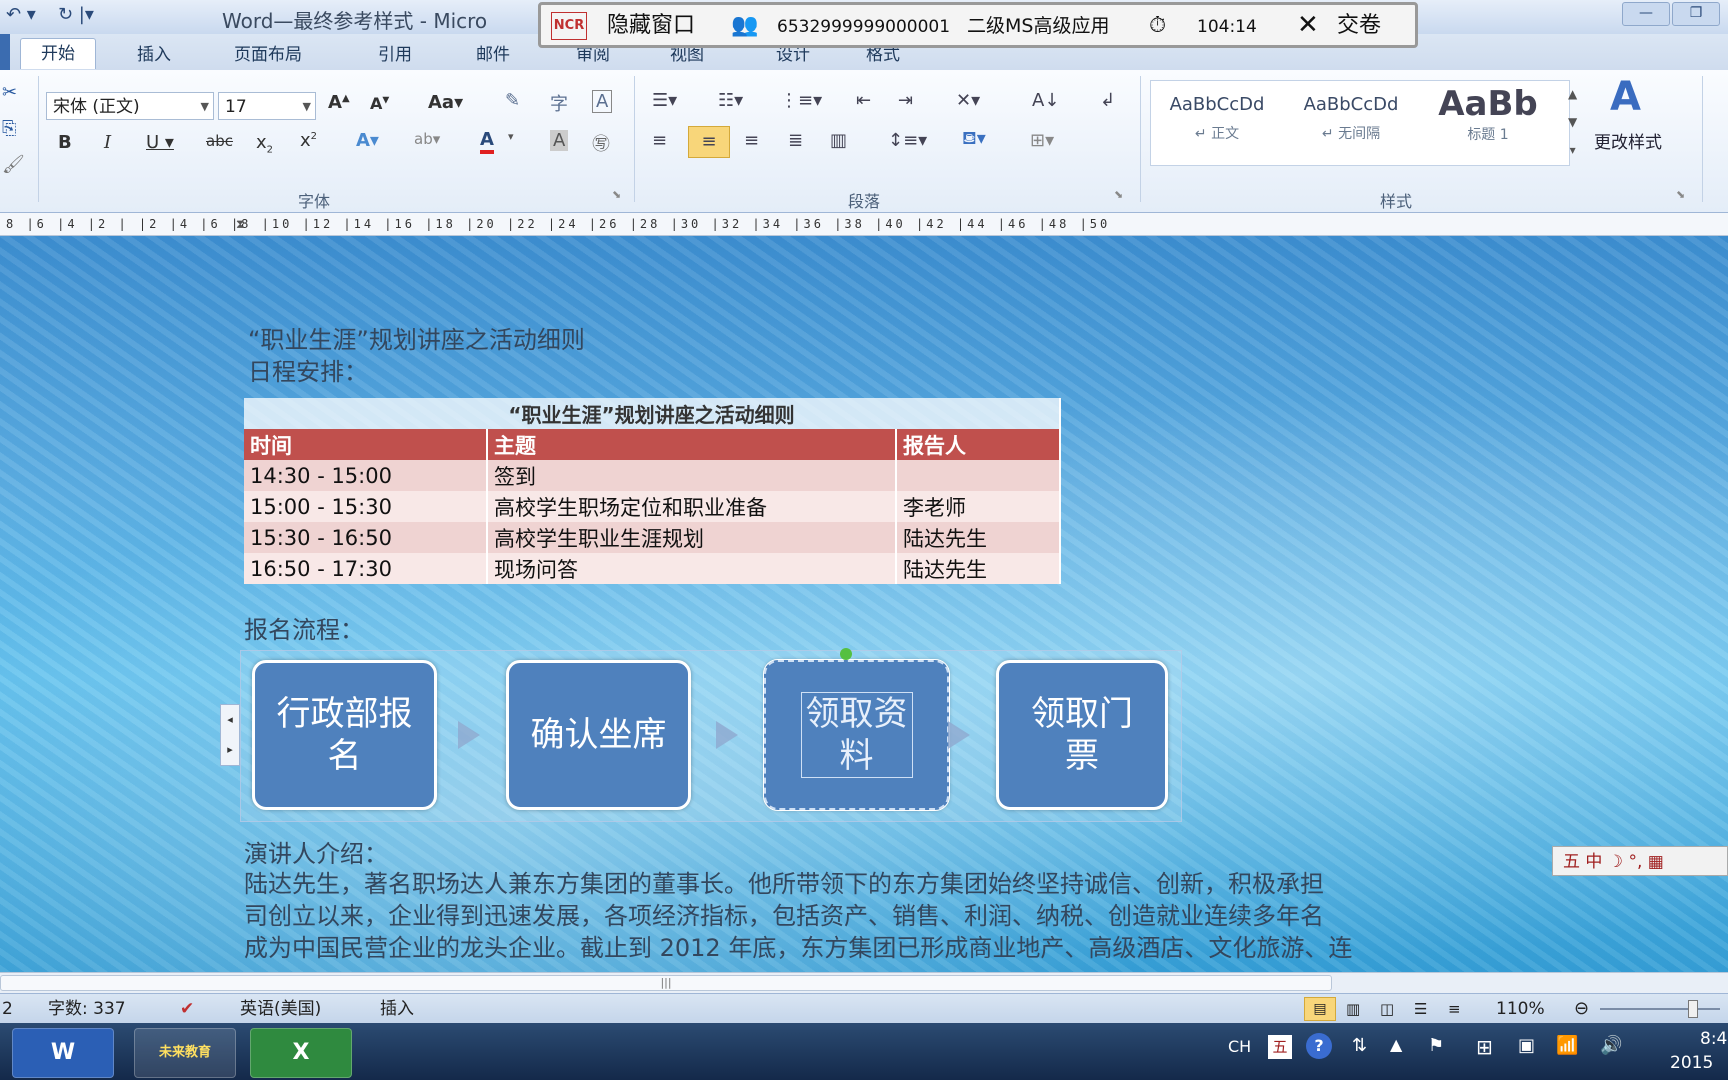 Image resolution: width=1728 pixels, height=1080 pixels. What do you see at coordinates (751, 140) in the screenshot?
I see `align-right-icon: ≡` at bounding box center [751, 140].